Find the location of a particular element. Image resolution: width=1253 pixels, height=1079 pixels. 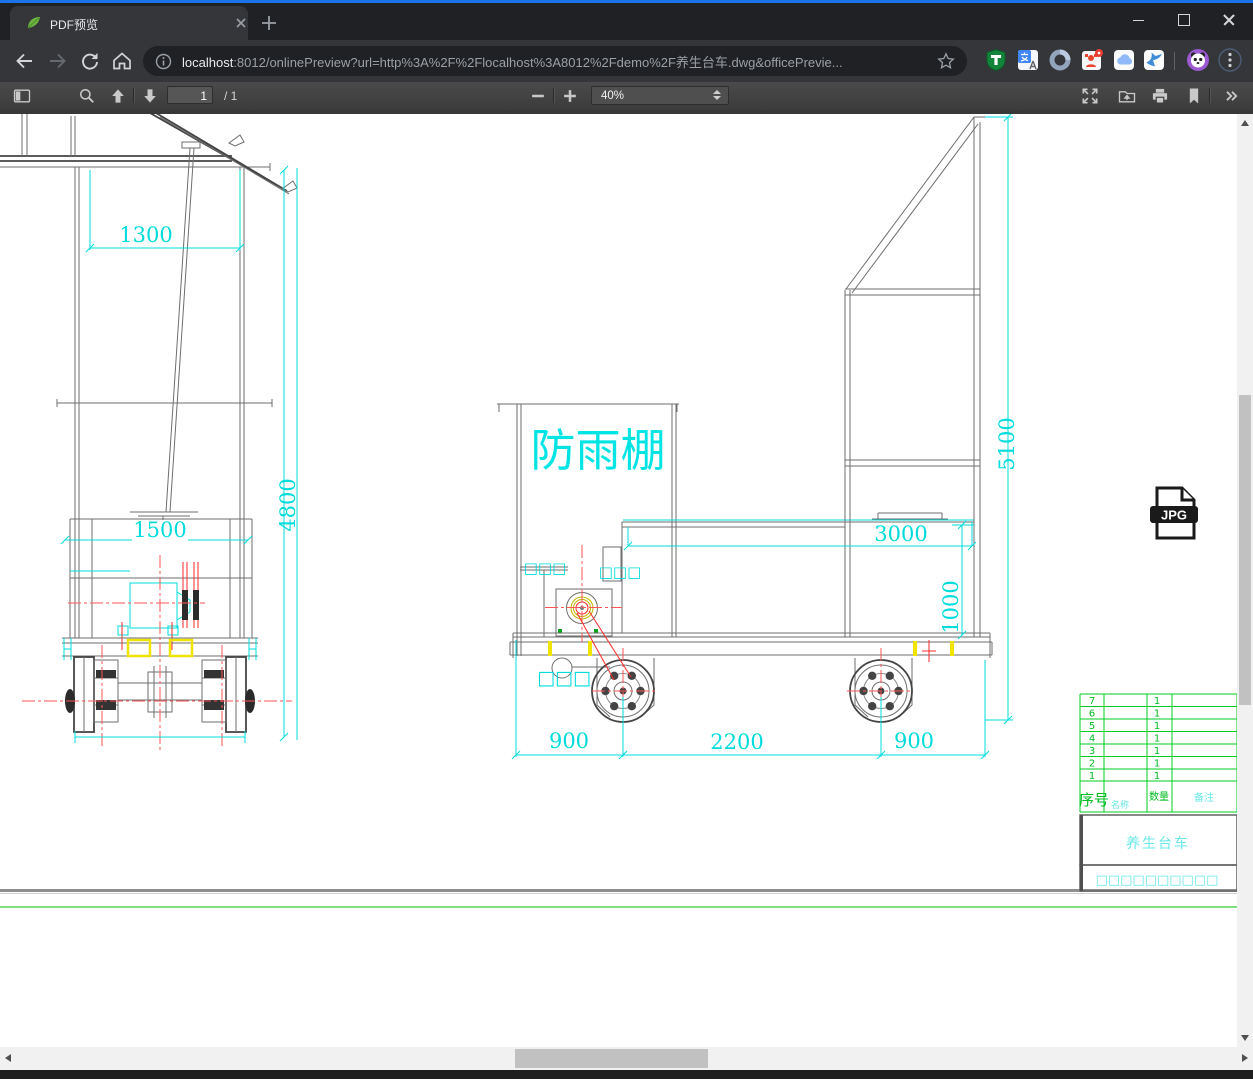

page-info-icon is located at coordinates (163, 61).